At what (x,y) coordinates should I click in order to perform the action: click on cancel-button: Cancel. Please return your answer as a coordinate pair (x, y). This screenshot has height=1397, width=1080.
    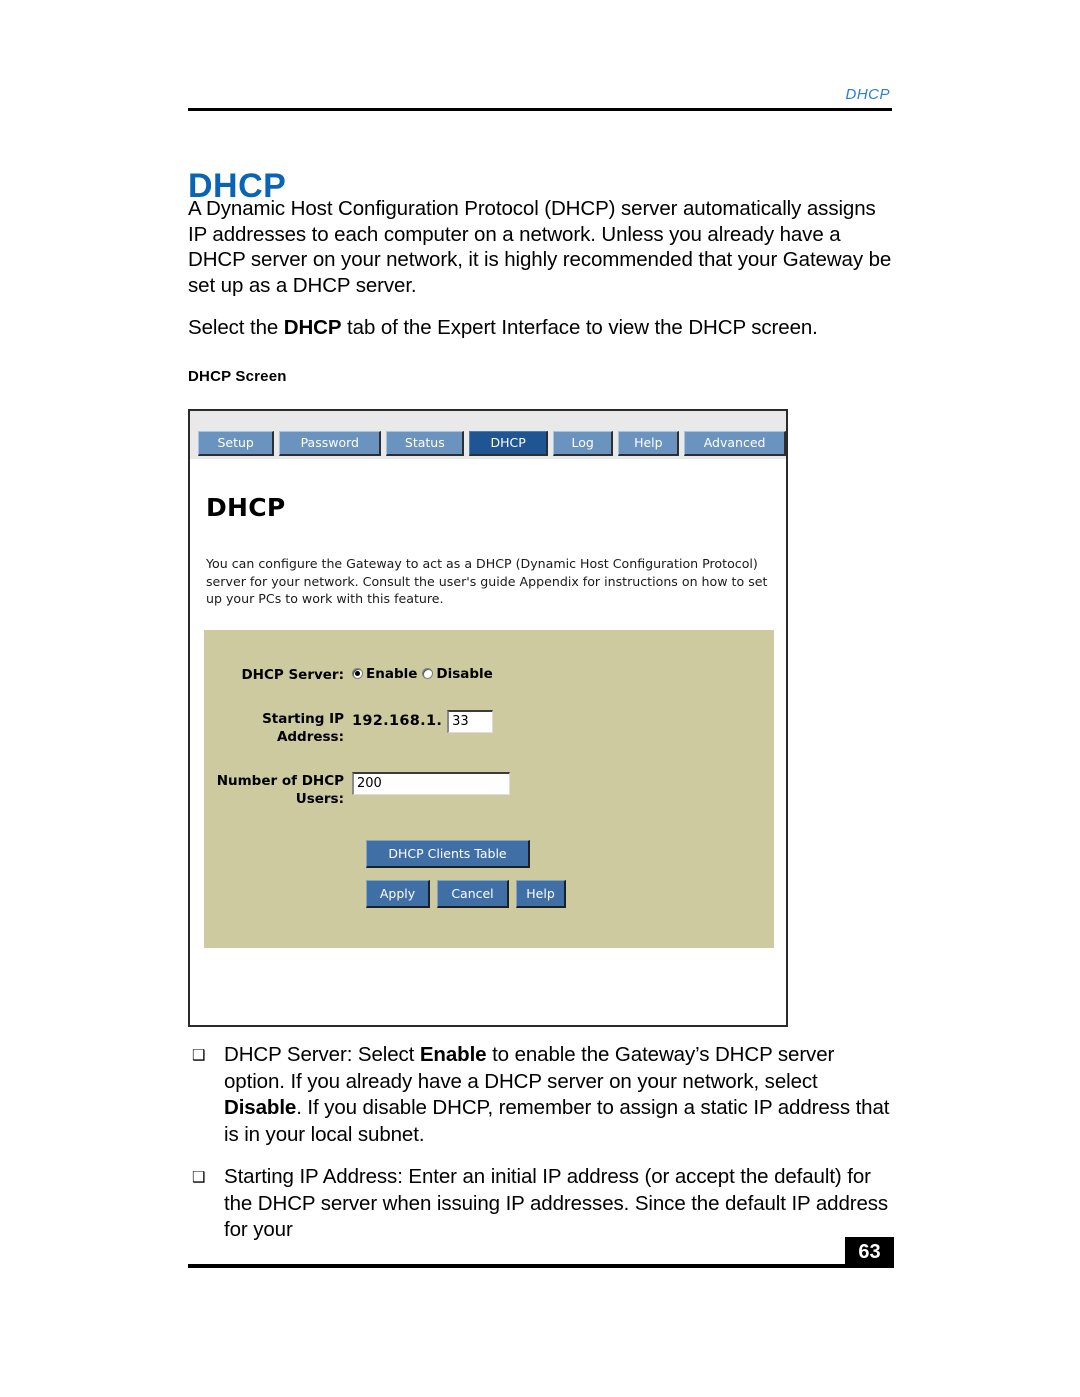
    Looking at the image, I should click on (473, 893).